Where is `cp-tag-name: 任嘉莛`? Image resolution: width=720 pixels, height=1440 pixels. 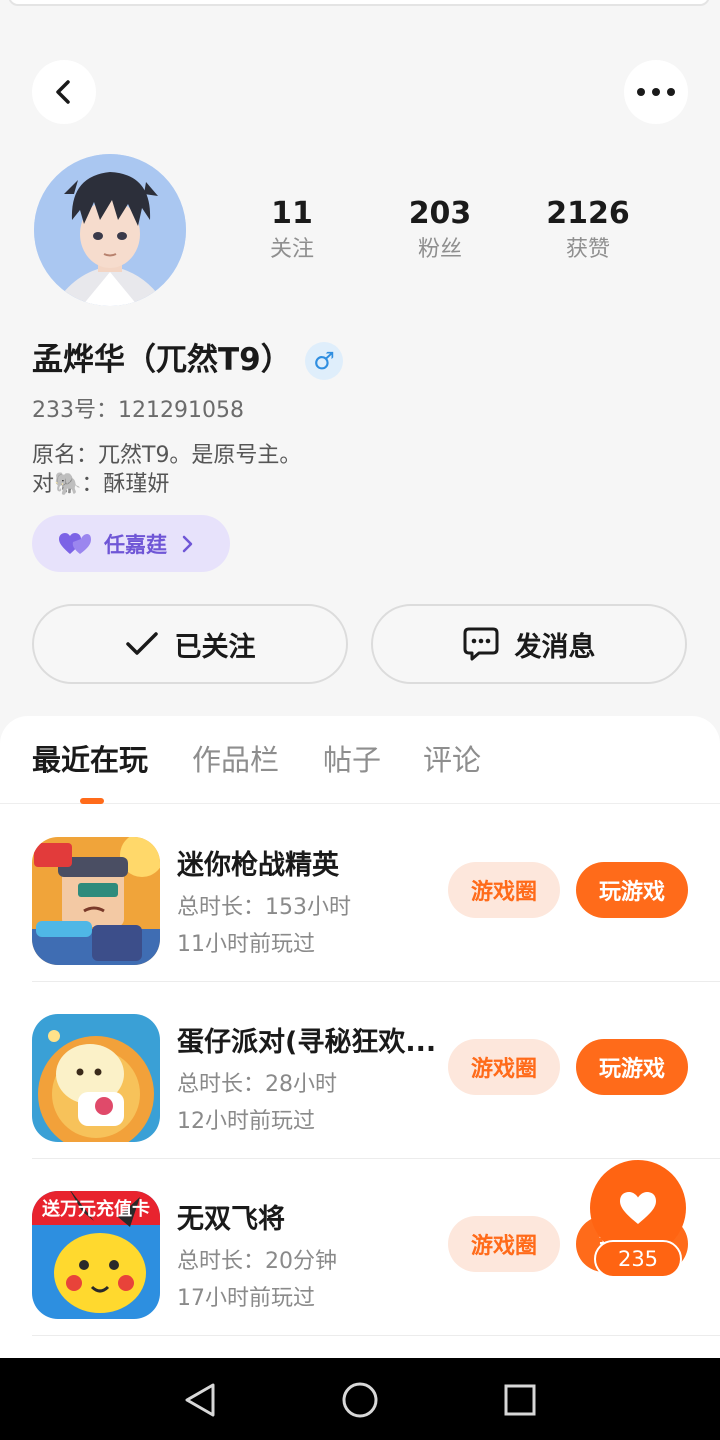 cp-tag-name: 任嘉莛 is located at coordinates (135, 544).